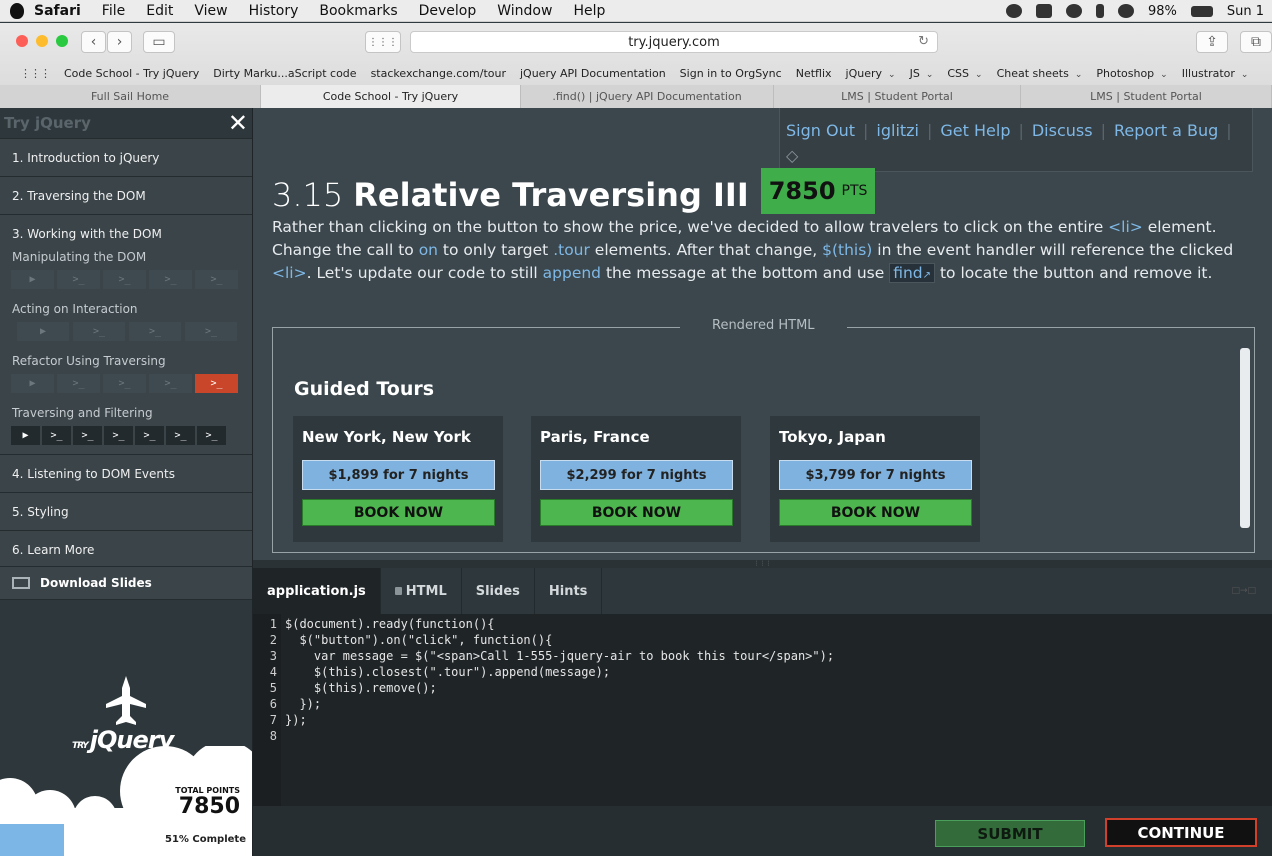 The width and height of the screenshot is (1272, 856). What do you see at coordinates (421, 591) in the screenshot?
I see `tab-html: HTML` at bounding box center [421, 591].